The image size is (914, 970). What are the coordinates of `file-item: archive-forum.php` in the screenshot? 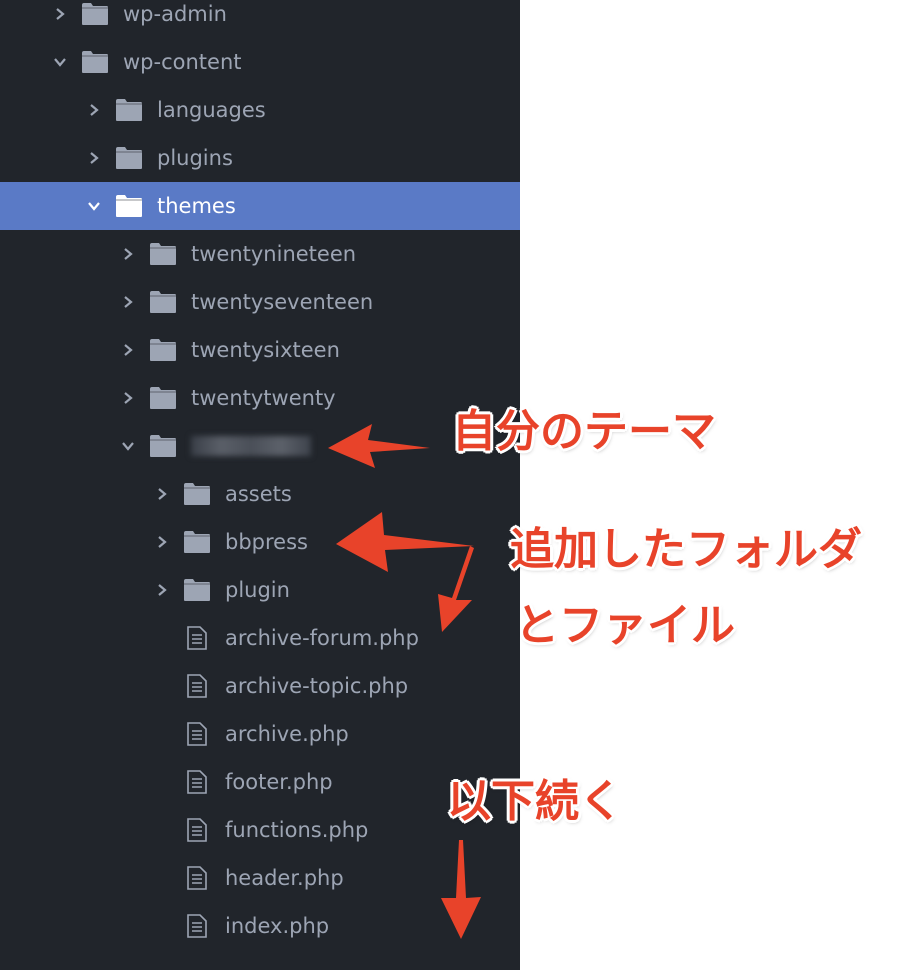 It's located at (260, 638).